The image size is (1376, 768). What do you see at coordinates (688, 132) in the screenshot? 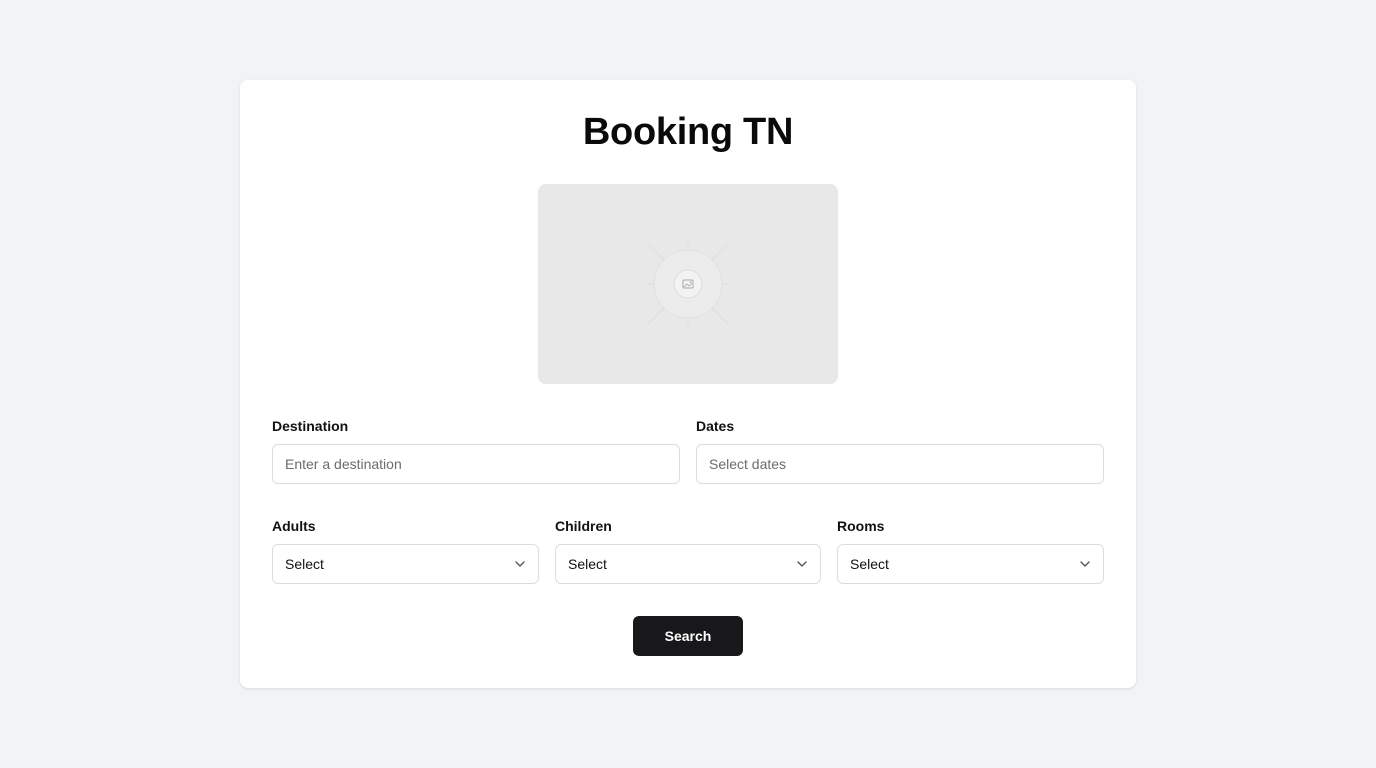
I see `page-title: Booking TN` at bounding box center [688, 132].